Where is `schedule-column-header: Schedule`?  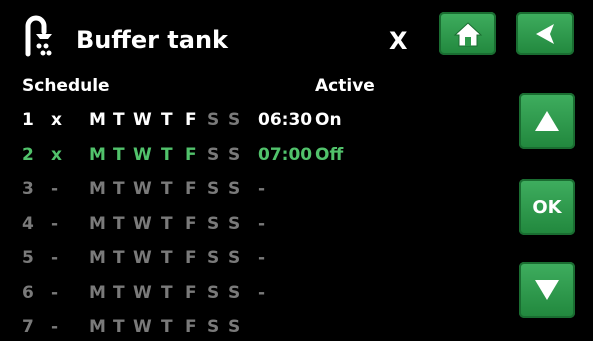 schedule-column-header: Schedule is located at coordinates (66, 86).